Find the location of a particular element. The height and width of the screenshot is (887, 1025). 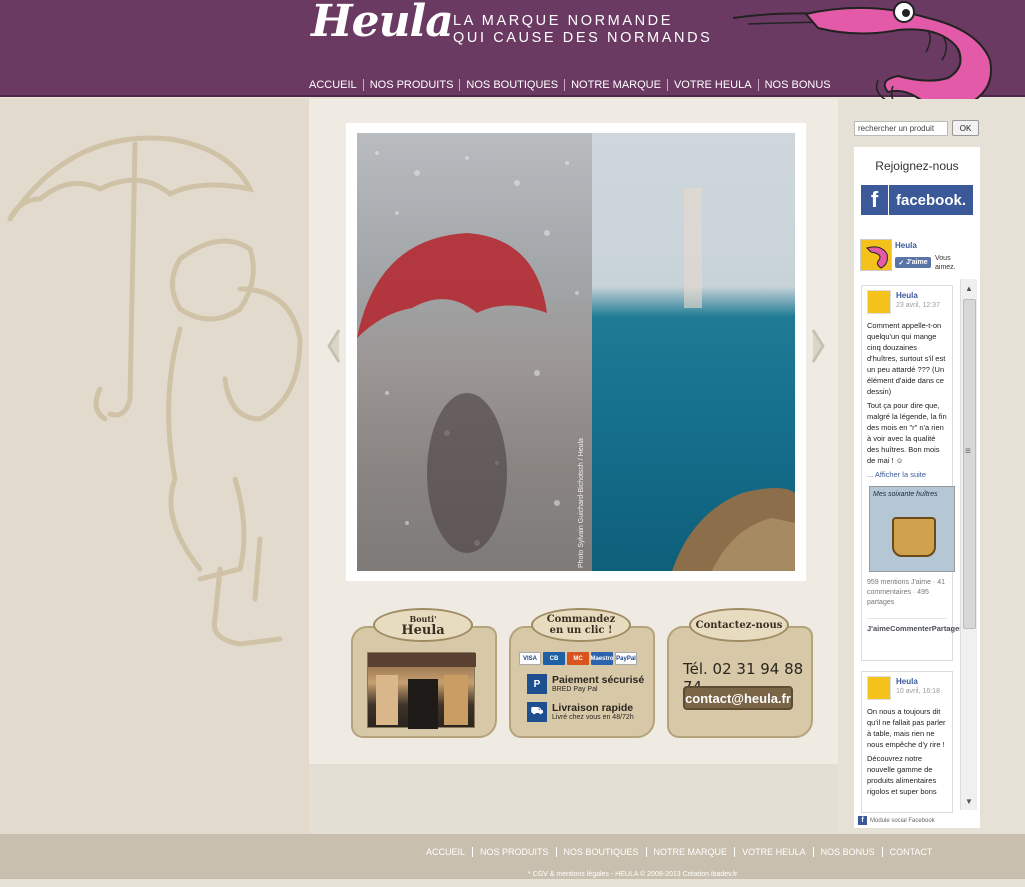

facebook-module-label: Module social Facebook is located at coordinates (902, 821).